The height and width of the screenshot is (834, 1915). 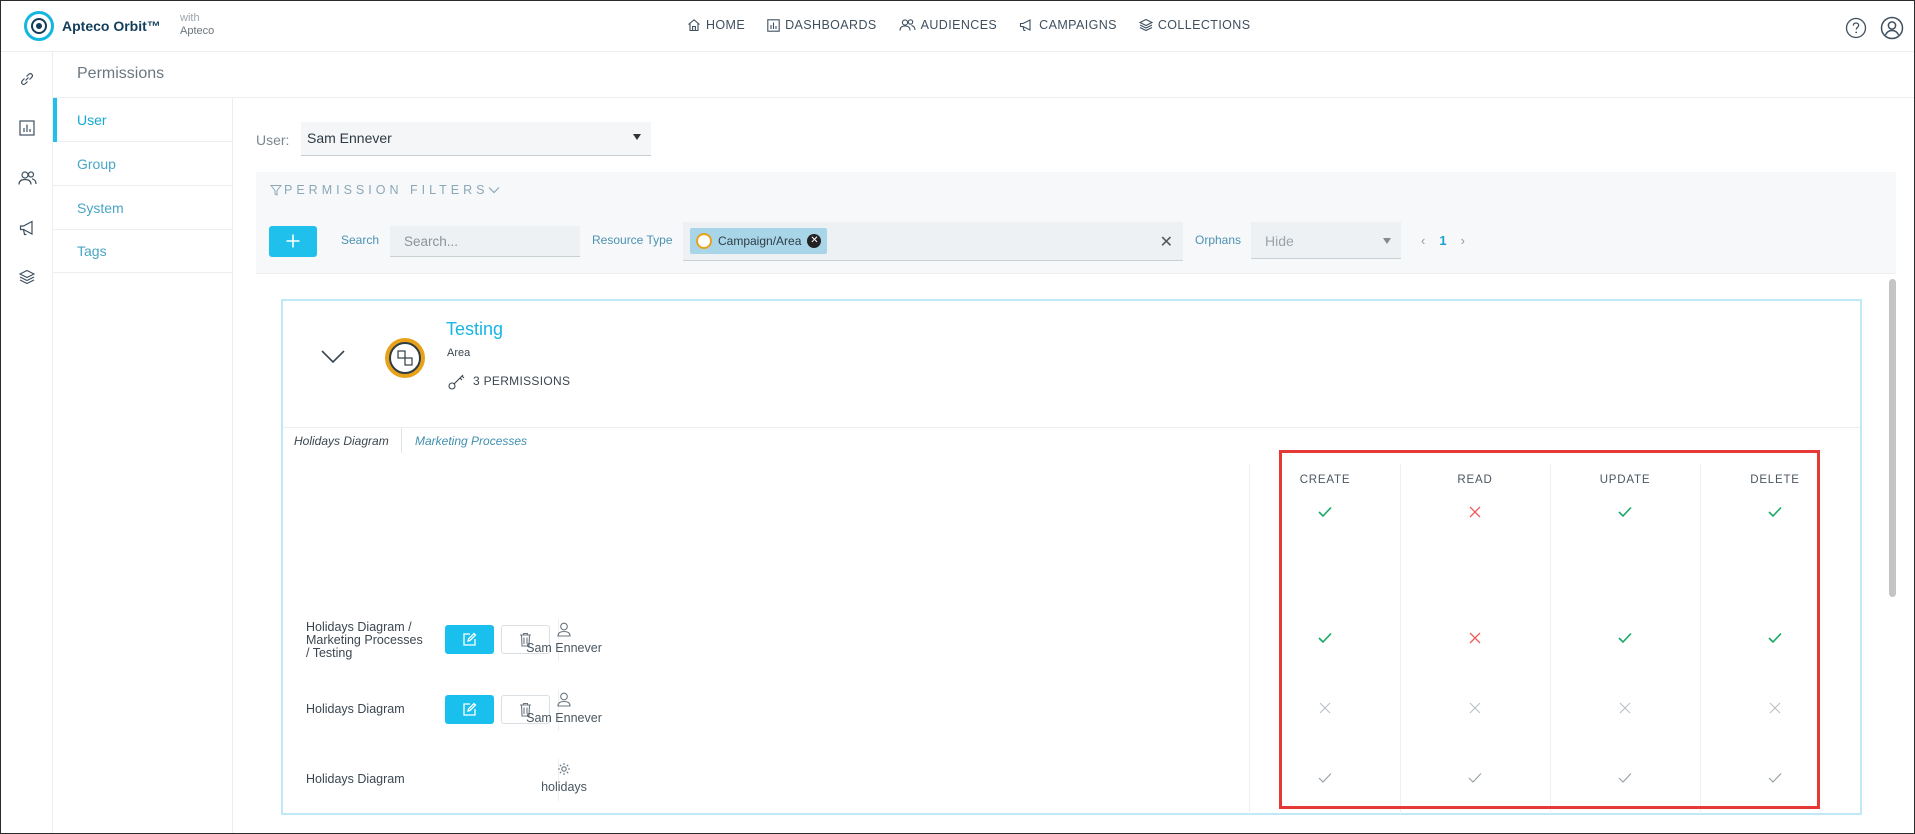 I want to click on account-icon, so click(x=1892, y=30).